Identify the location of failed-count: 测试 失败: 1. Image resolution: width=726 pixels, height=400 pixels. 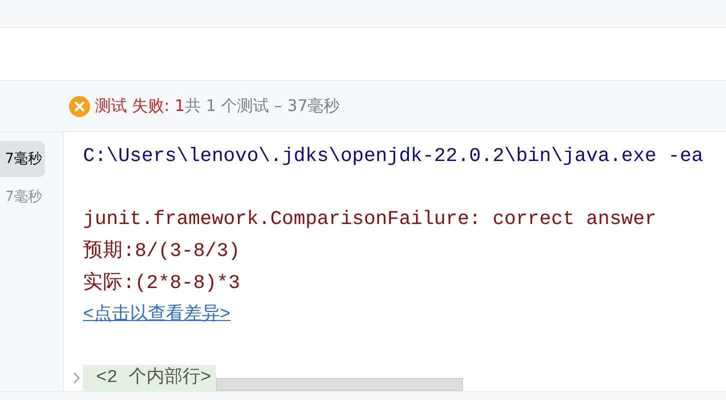
(140, 106).